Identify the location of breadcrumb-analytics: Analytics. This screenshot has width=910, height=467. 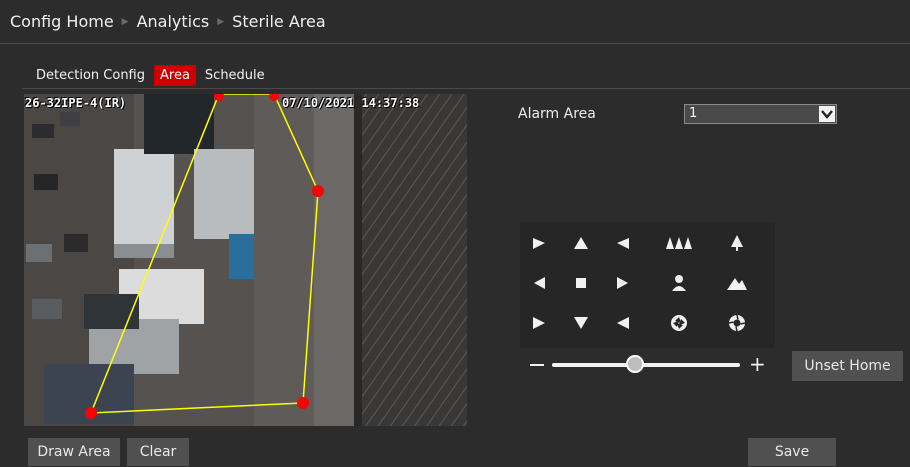
(173, 21).